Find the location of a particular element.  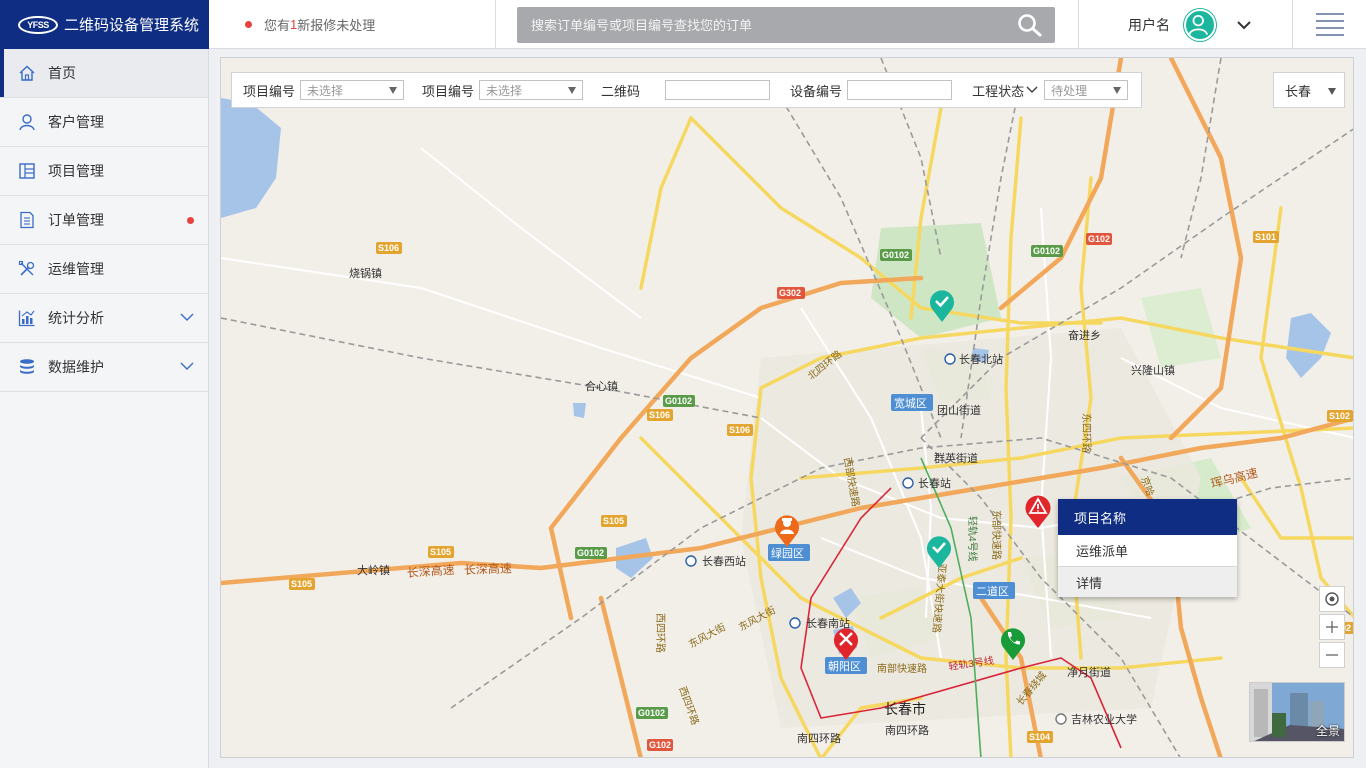

user-icon is located at coordinates (27, 122).